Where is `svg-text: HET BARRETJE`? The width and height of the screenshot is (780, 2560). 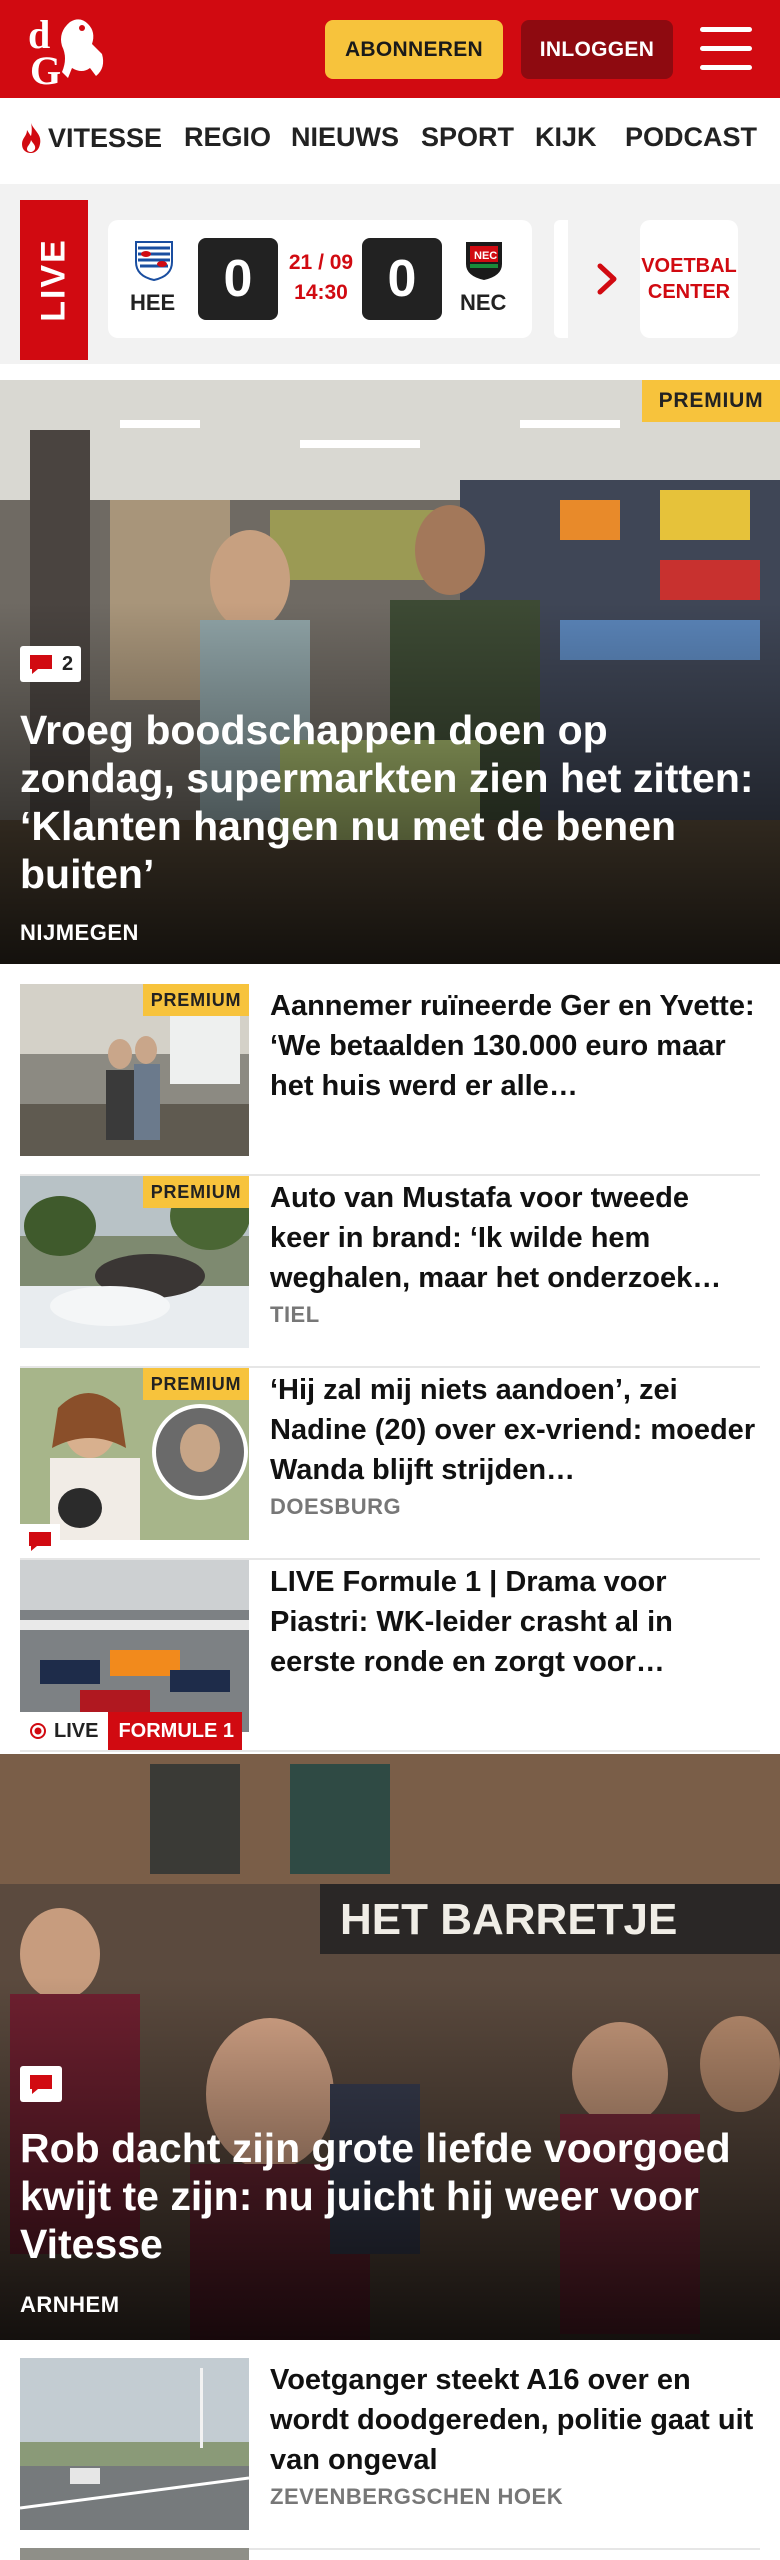 svg-text: HET BARRETJE is located at coordinates (508, 1919).